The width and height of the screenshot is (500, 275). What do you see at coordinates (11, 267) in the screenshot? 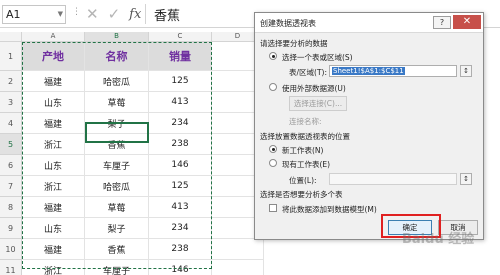
I see `row-header-11: 11` at bounding box center [11, 267].